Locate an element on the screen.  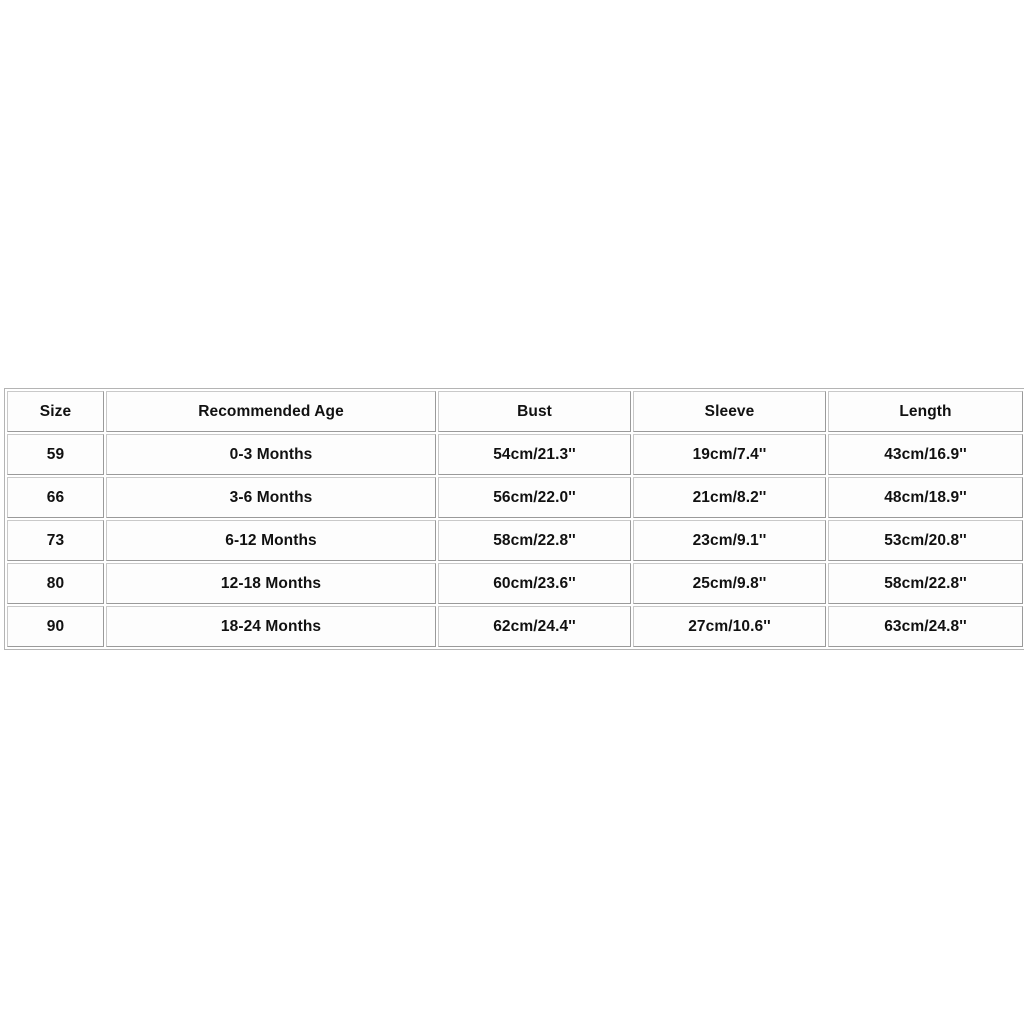
column-header-length: Length is located at coordinates (925, 411).